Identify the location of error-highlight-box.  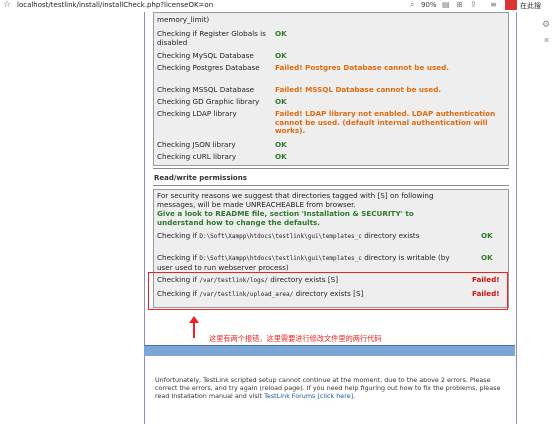
(328, 291).